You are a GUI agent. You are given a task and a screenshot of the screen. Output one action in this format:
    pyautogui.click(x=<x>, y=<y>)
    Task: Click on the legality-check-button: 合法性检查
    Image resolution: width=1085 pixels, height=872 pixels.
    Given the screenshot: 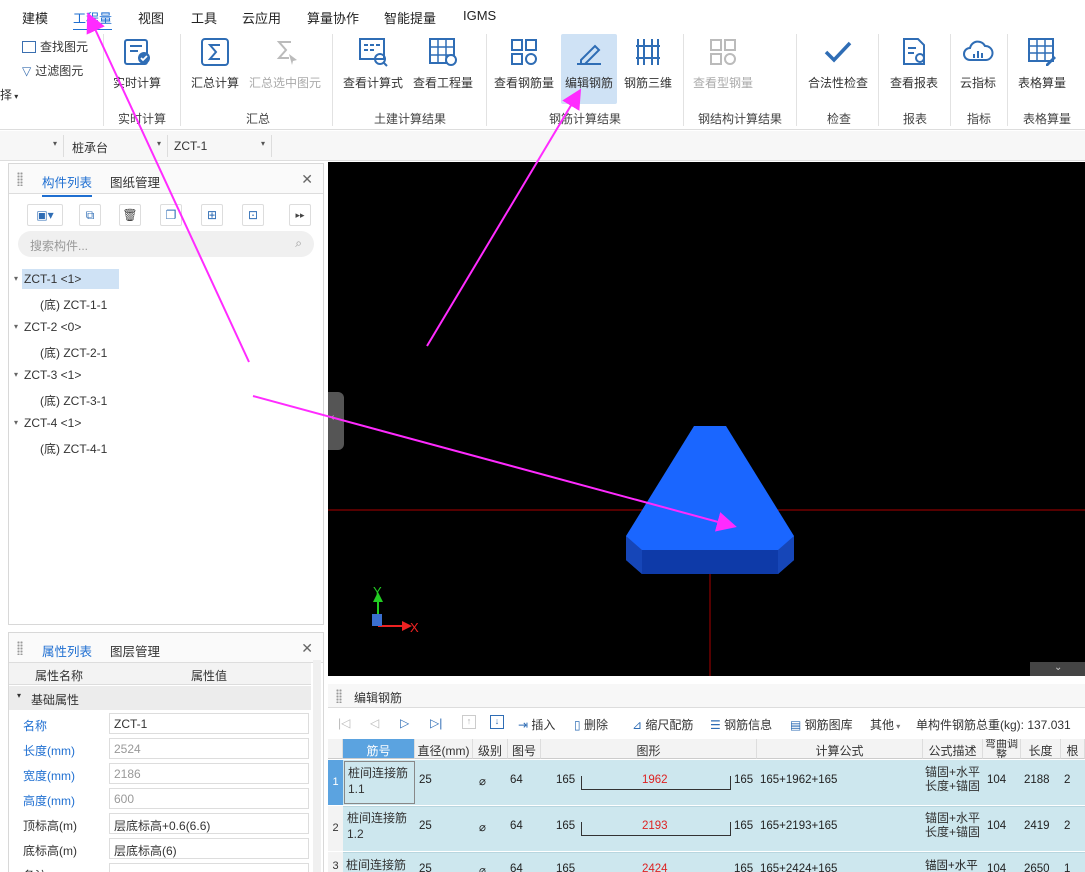 What is the action you would take?
    pyautogui.click(x=838, y=63)
    